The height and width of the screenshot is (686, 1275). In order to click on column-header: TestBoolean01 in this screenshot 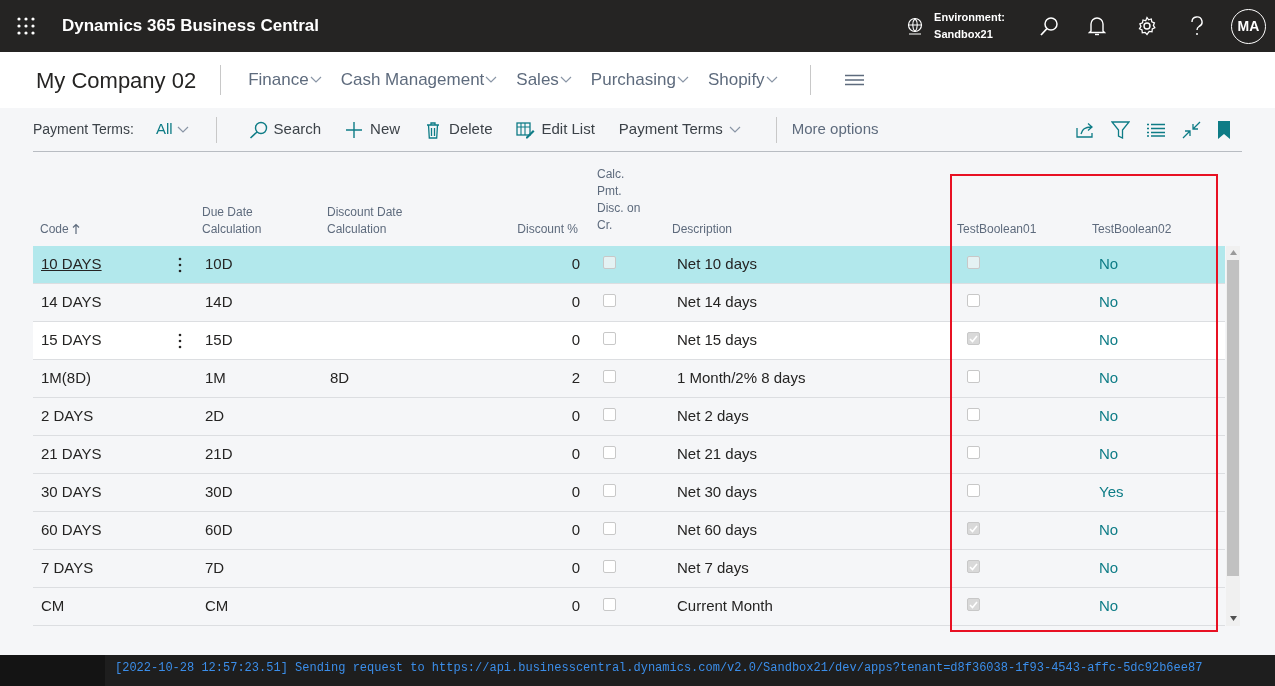, I will do `click(997, 229)`.